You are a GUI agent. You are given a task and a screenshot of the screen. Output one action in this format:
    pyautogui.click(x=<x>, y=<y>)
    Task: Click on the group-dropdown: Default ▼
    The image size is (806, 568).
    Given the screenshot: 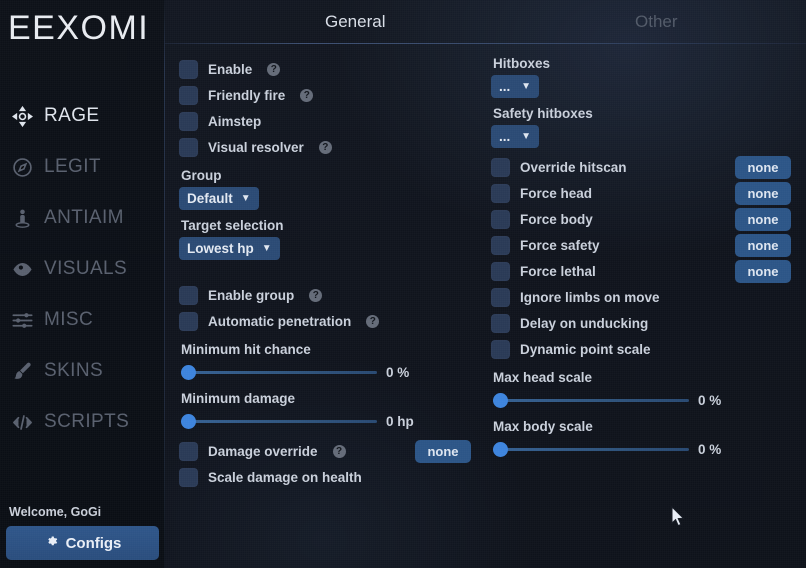 What is the action you would take?
    pyautogui.click(x=219, y=198)
    